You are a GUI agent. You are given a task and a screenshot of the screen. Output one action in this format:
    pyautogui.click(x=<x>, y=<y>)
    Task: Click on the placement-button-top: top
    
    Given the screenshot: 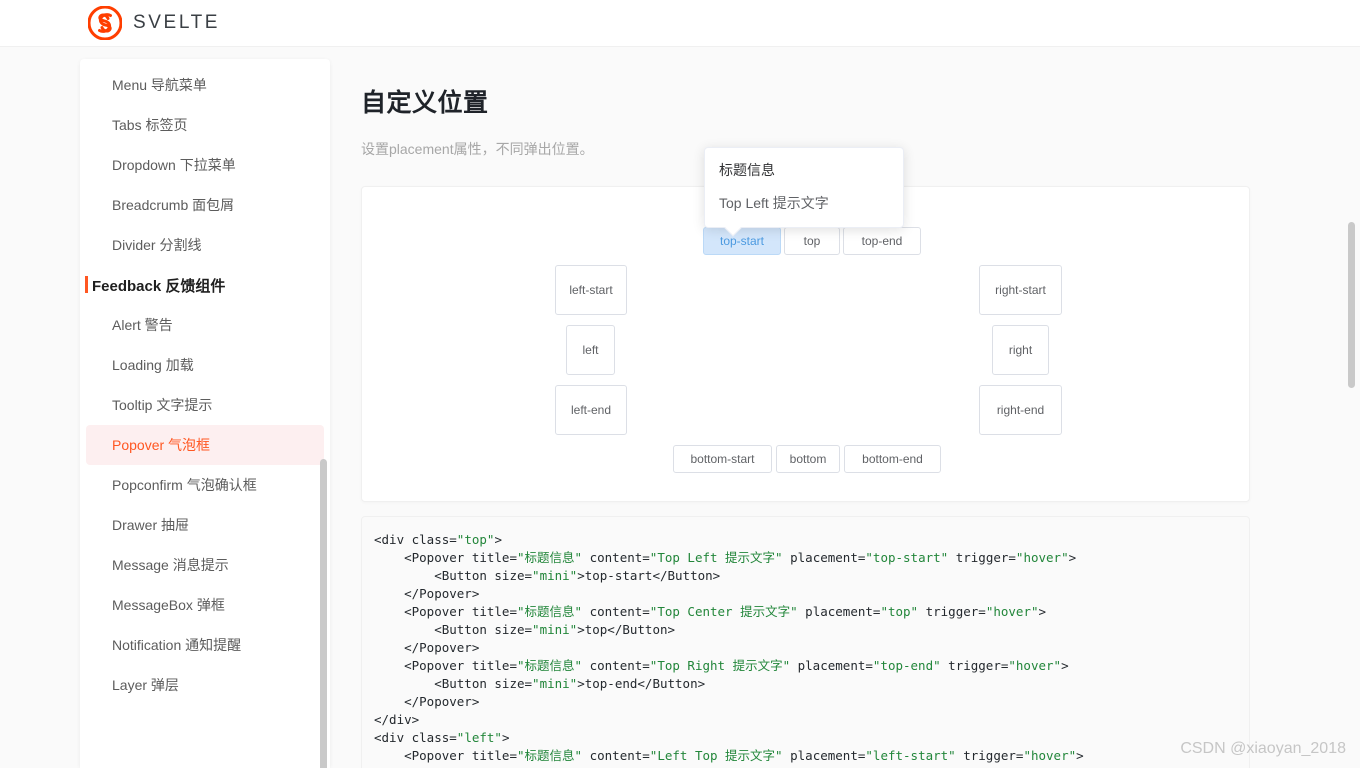 What is the action you would take?
    pyautogui.click(x=812, y=241)
    